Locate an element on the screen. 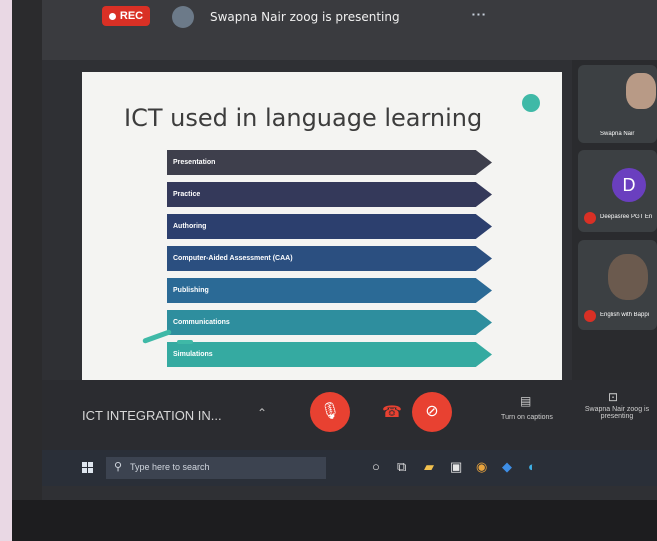 Image resolution: width=657 pixels, height=541 pixels. recording-badge: REC is located at coordinates (126, 16).